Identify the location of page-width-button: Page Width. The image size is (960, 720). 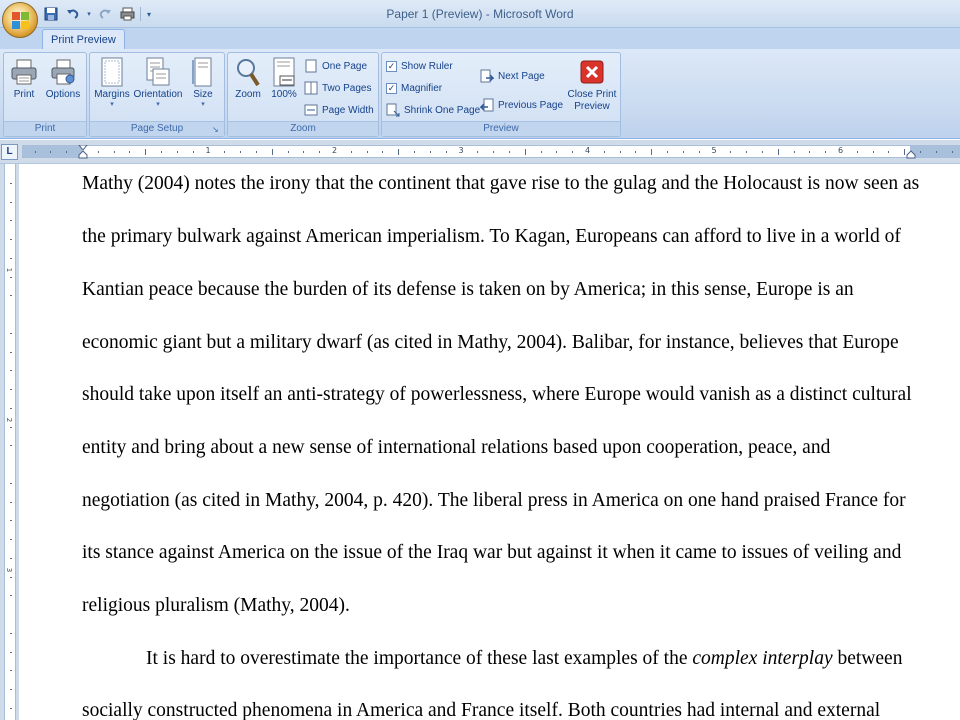
(339, 110).